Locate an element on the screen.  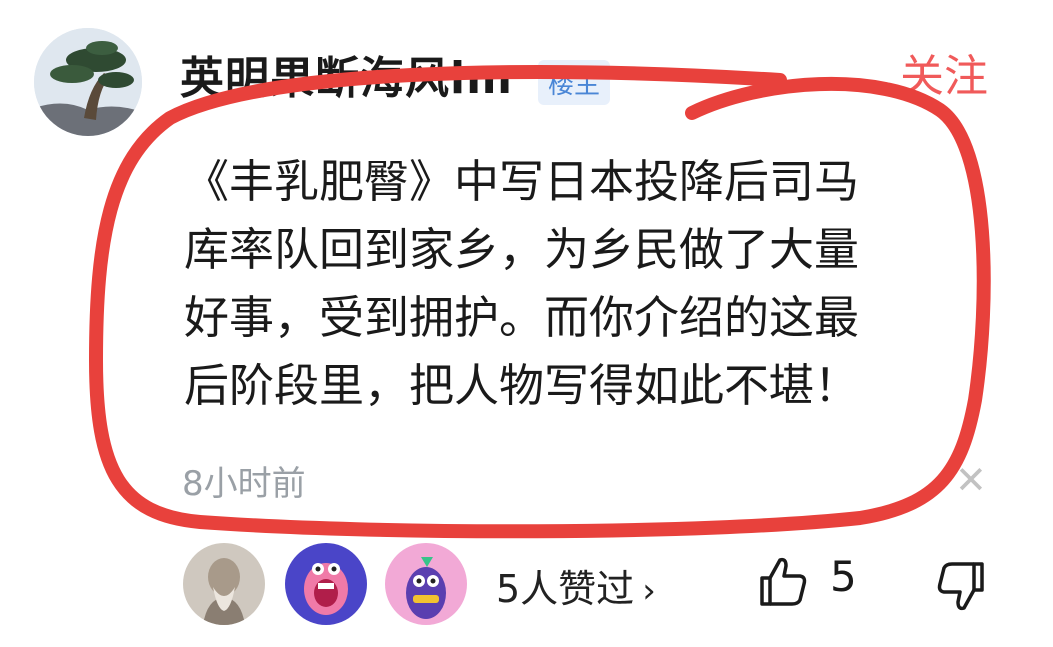
purple-monster-avatar is located at coordinates (426, 584).